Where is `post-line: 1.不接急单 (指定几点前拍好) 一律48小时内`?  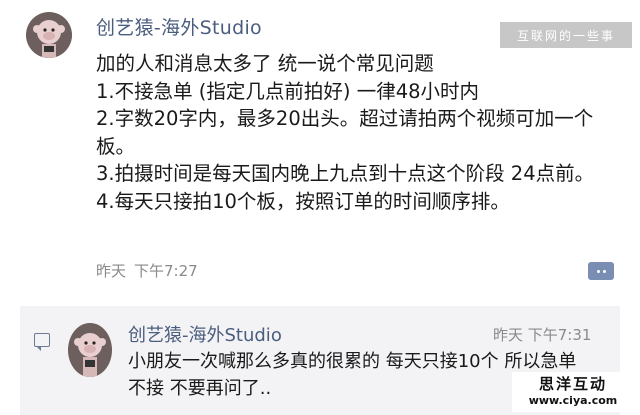
post-line: 1.不接急单 (指定几点前拍好) 一律48小时内 is located at coordinates (288, 91).